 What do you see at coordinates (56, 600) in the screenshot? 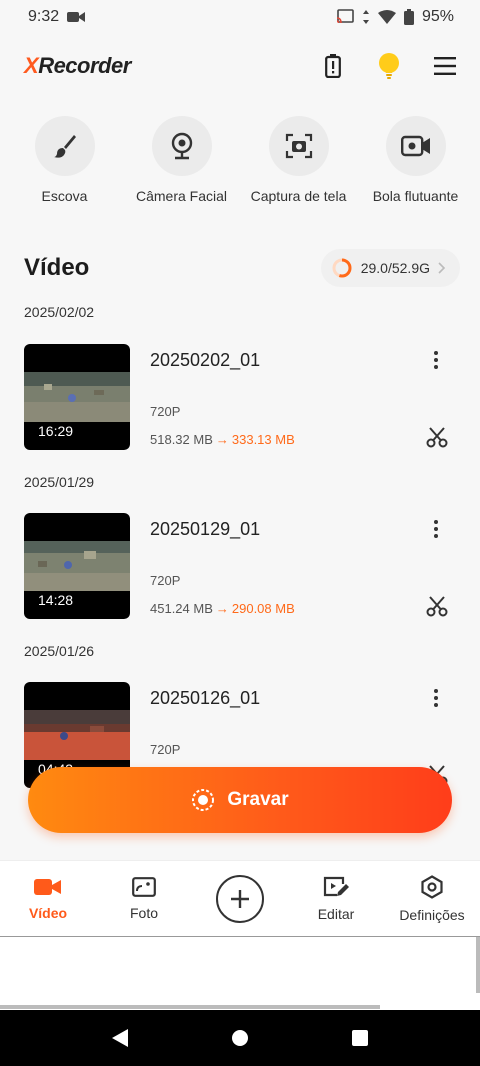
I see `video-duration: 14:28` at bounding box center [56, 600].